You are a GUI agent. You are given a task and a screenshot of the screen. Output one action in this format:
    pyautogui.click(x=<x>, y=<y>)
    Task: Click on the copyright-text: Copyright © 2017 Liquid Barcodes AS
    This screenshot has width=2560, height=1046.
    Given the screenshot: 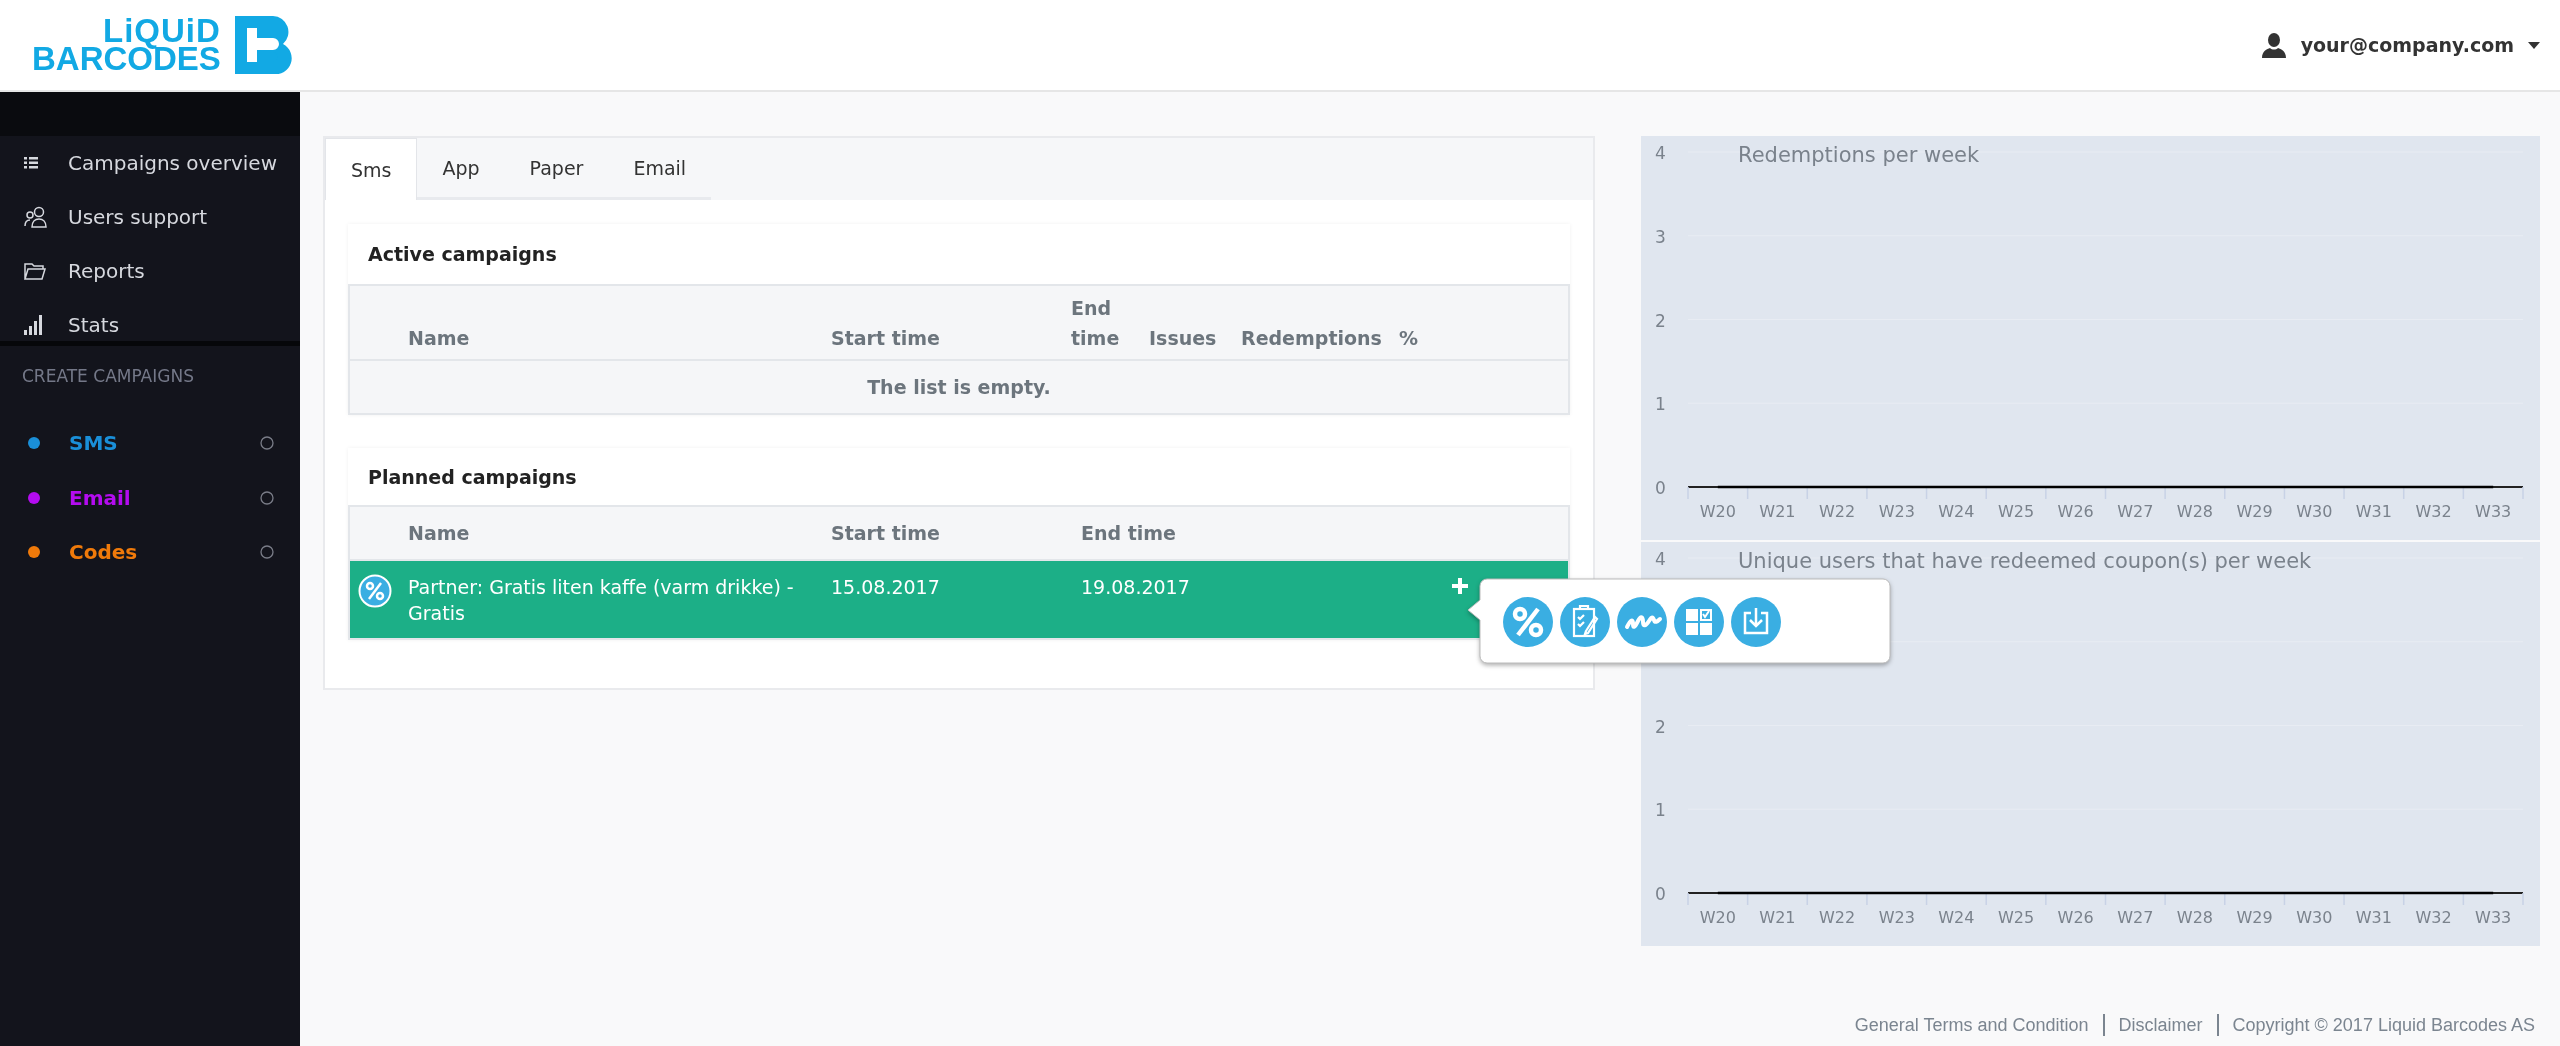 What is the action you would take?
    pyautogui.click(x=2383, y=1025)
    